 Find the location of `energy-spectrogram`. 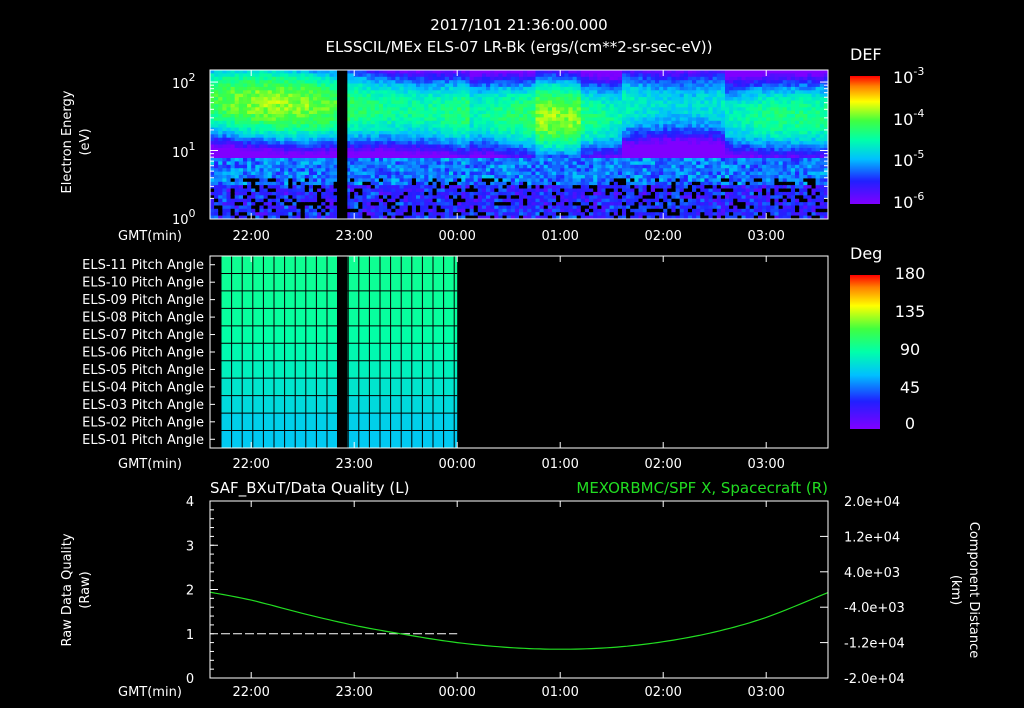

energy-spectrogram is located at coordinates (519, 144).